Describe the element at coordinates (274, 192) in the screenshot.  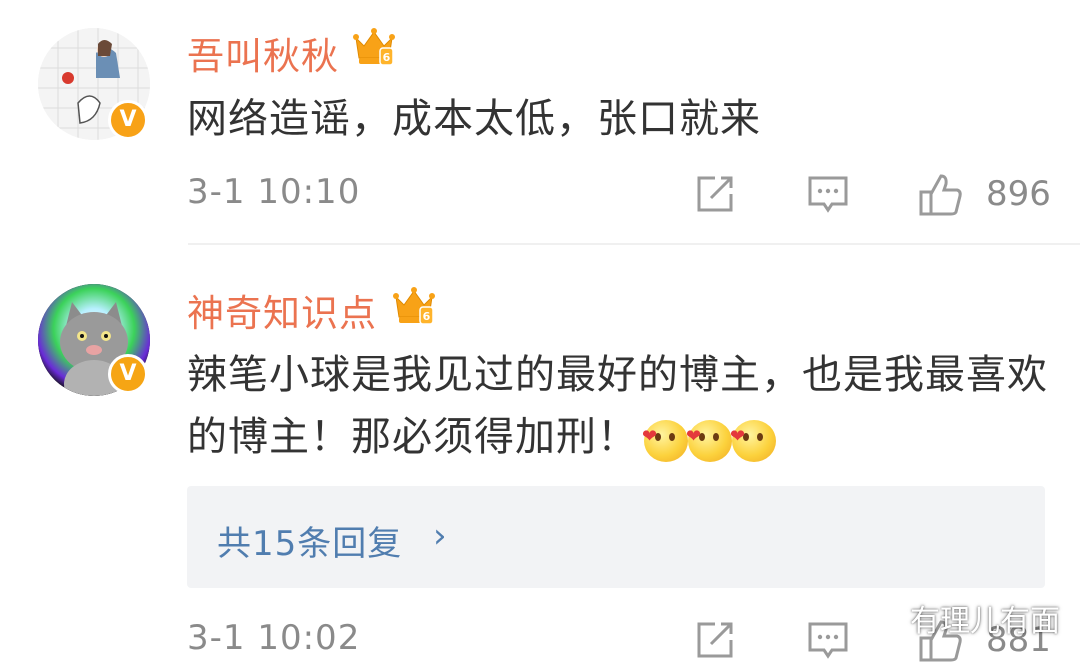
I see `timestamp: 3-1 10:10` at that location.